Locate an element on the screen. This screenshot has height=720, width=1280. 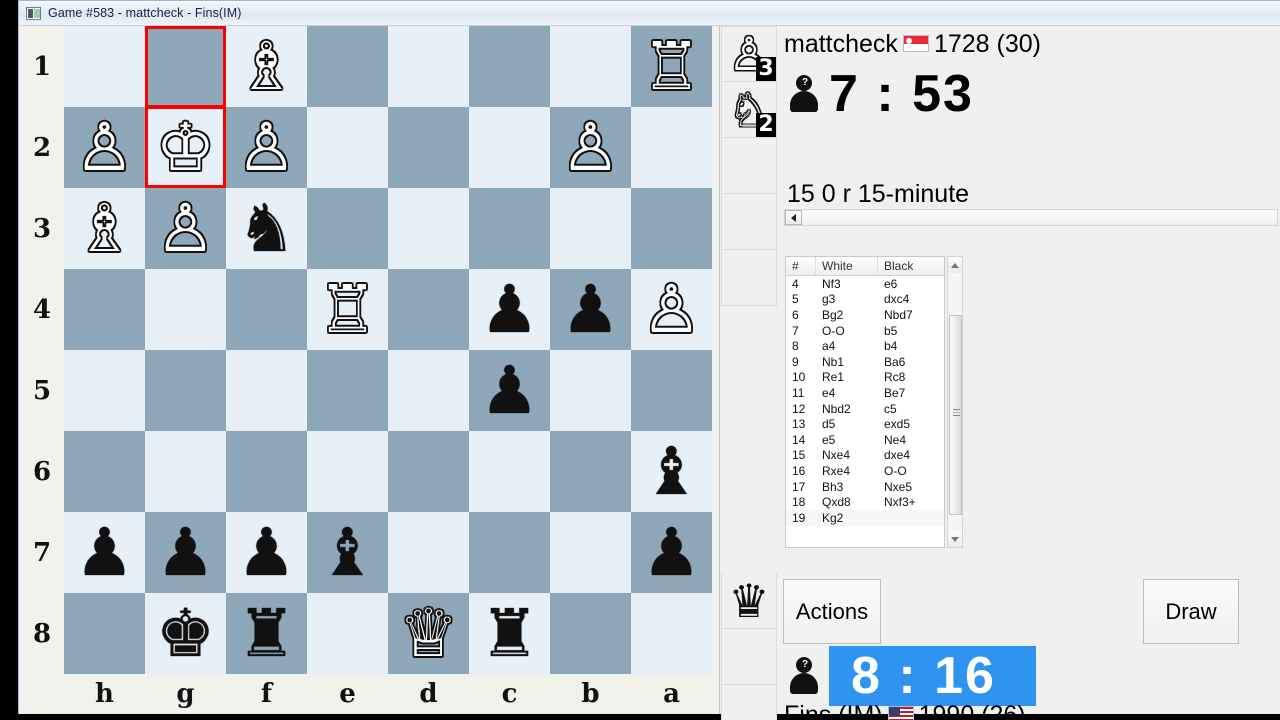
move-row: 8 a4 b4 is located at coordinates (865, 346).